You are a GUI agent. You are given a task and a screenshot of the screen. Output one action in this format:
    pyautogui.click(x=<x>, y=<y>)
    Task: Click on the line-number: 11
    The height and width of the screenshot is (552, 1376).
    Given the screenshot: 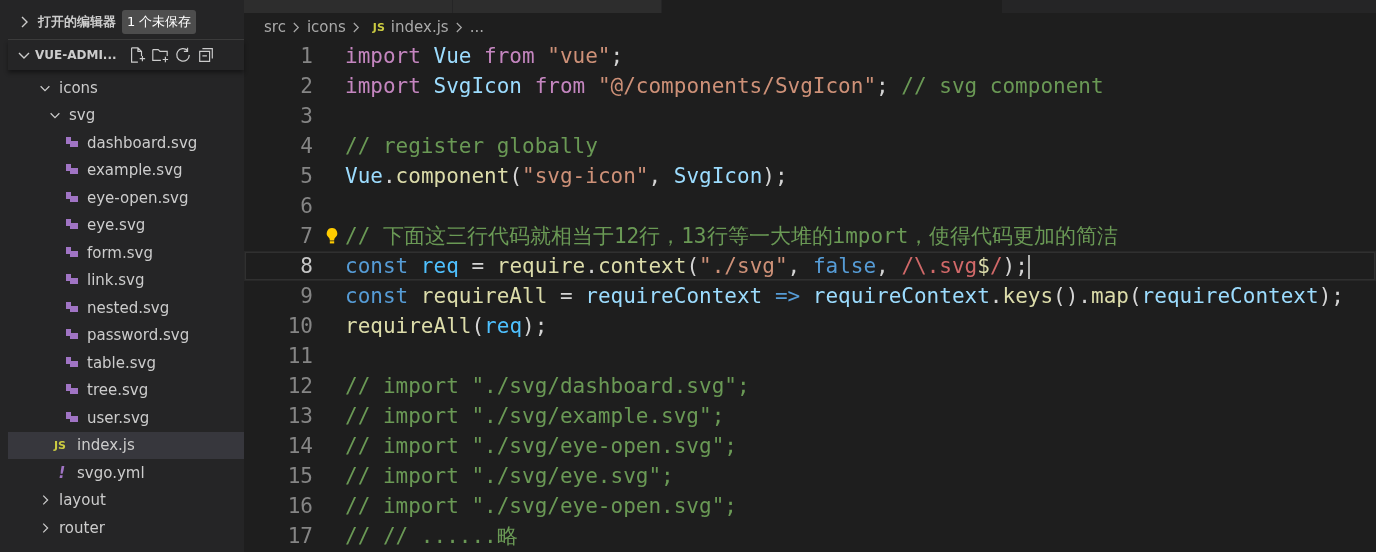 What is the action you would take?
    pyautogui.click(x=299, y=356)
    